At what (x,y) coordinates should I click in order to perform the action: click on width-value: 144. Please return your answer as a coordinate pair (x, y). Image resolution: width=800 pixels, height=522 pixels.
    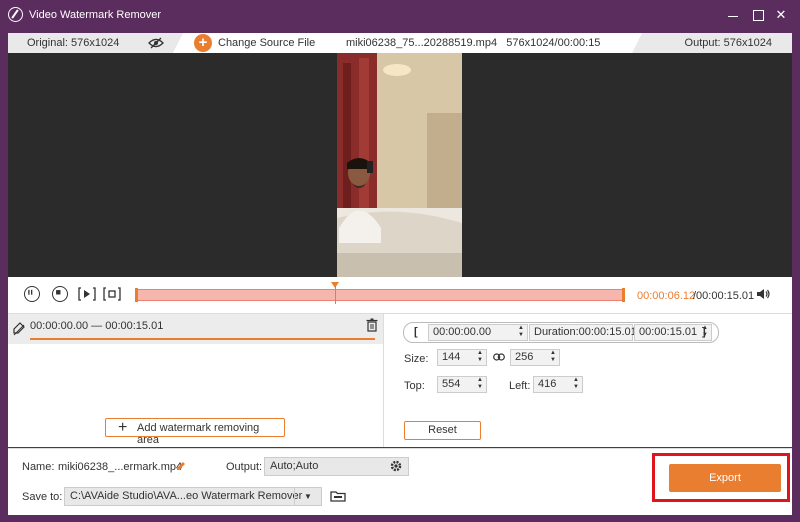
    Looking at the image, I should click on (451, 357).